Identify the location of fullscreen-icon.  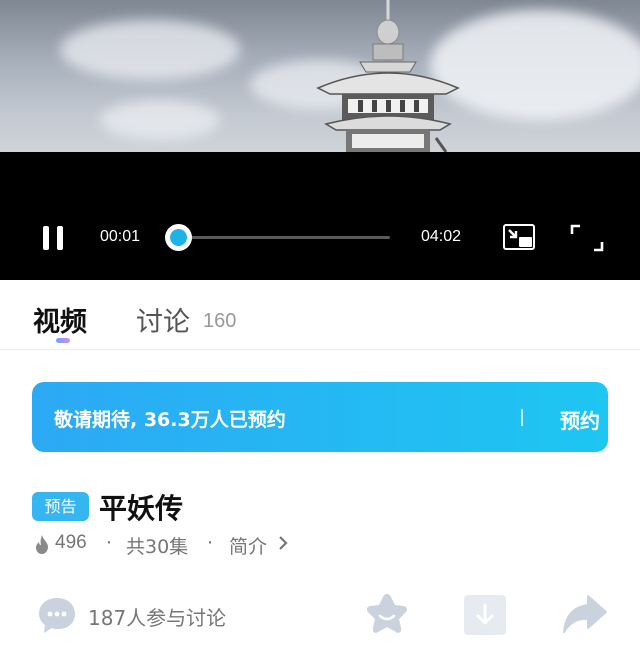
(587, 238).